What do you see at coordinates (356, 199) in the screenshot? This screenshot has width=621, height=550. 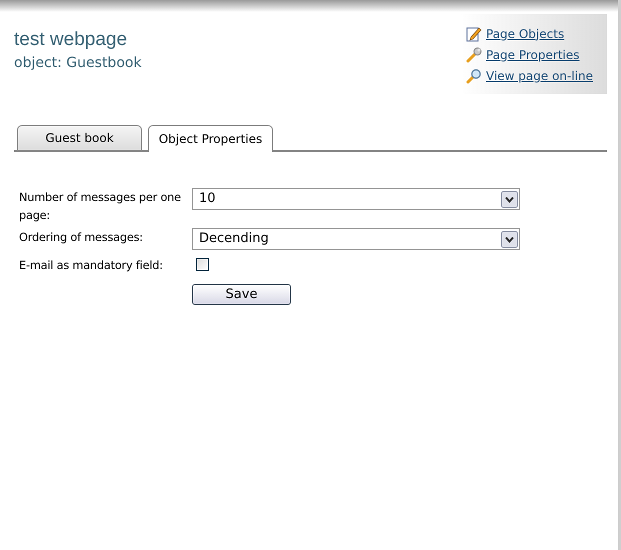 I see `dropdown: 10` at bounding box center [356, 199].